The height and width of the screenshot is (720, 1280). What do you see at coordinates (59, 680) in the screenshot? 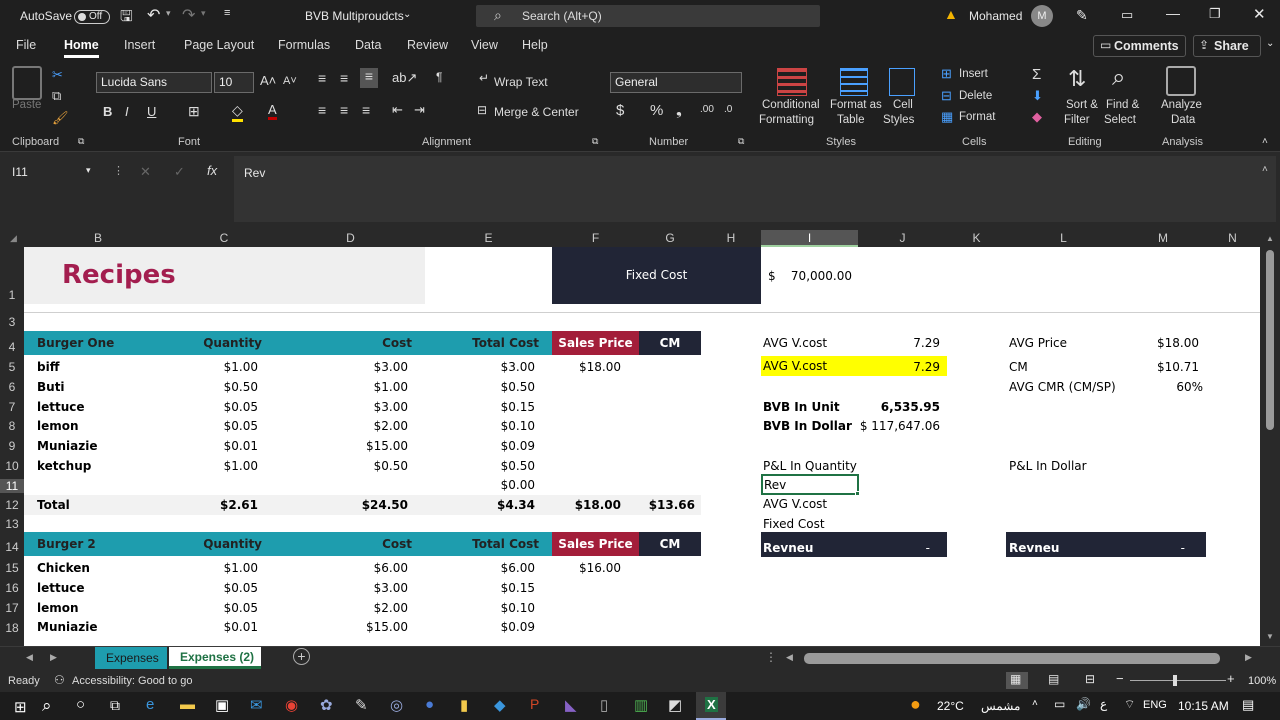
I see `accessibility-icon: ⚇` at bounding box center [59, 680].